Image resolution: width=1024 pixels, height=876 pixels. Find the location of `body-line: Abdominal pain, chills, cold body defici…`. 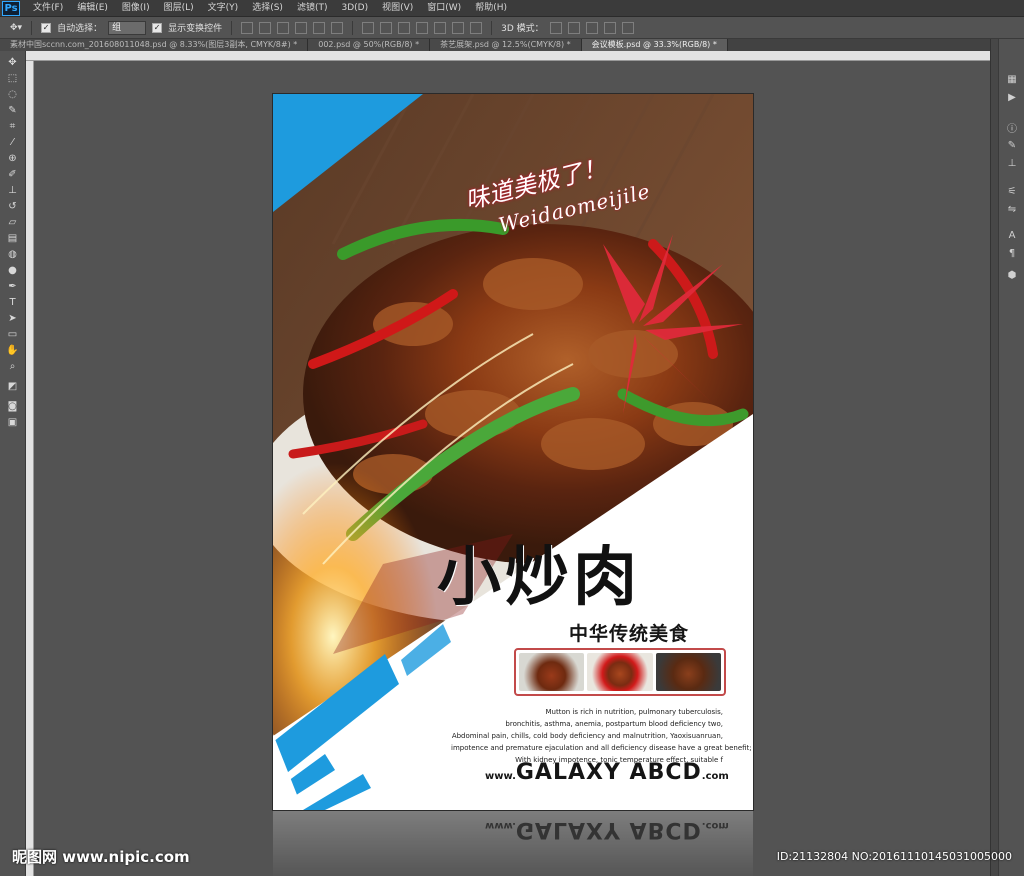

body-line: Abdominal pain, chills, cold body defici… is located at coordinates (587, 736).